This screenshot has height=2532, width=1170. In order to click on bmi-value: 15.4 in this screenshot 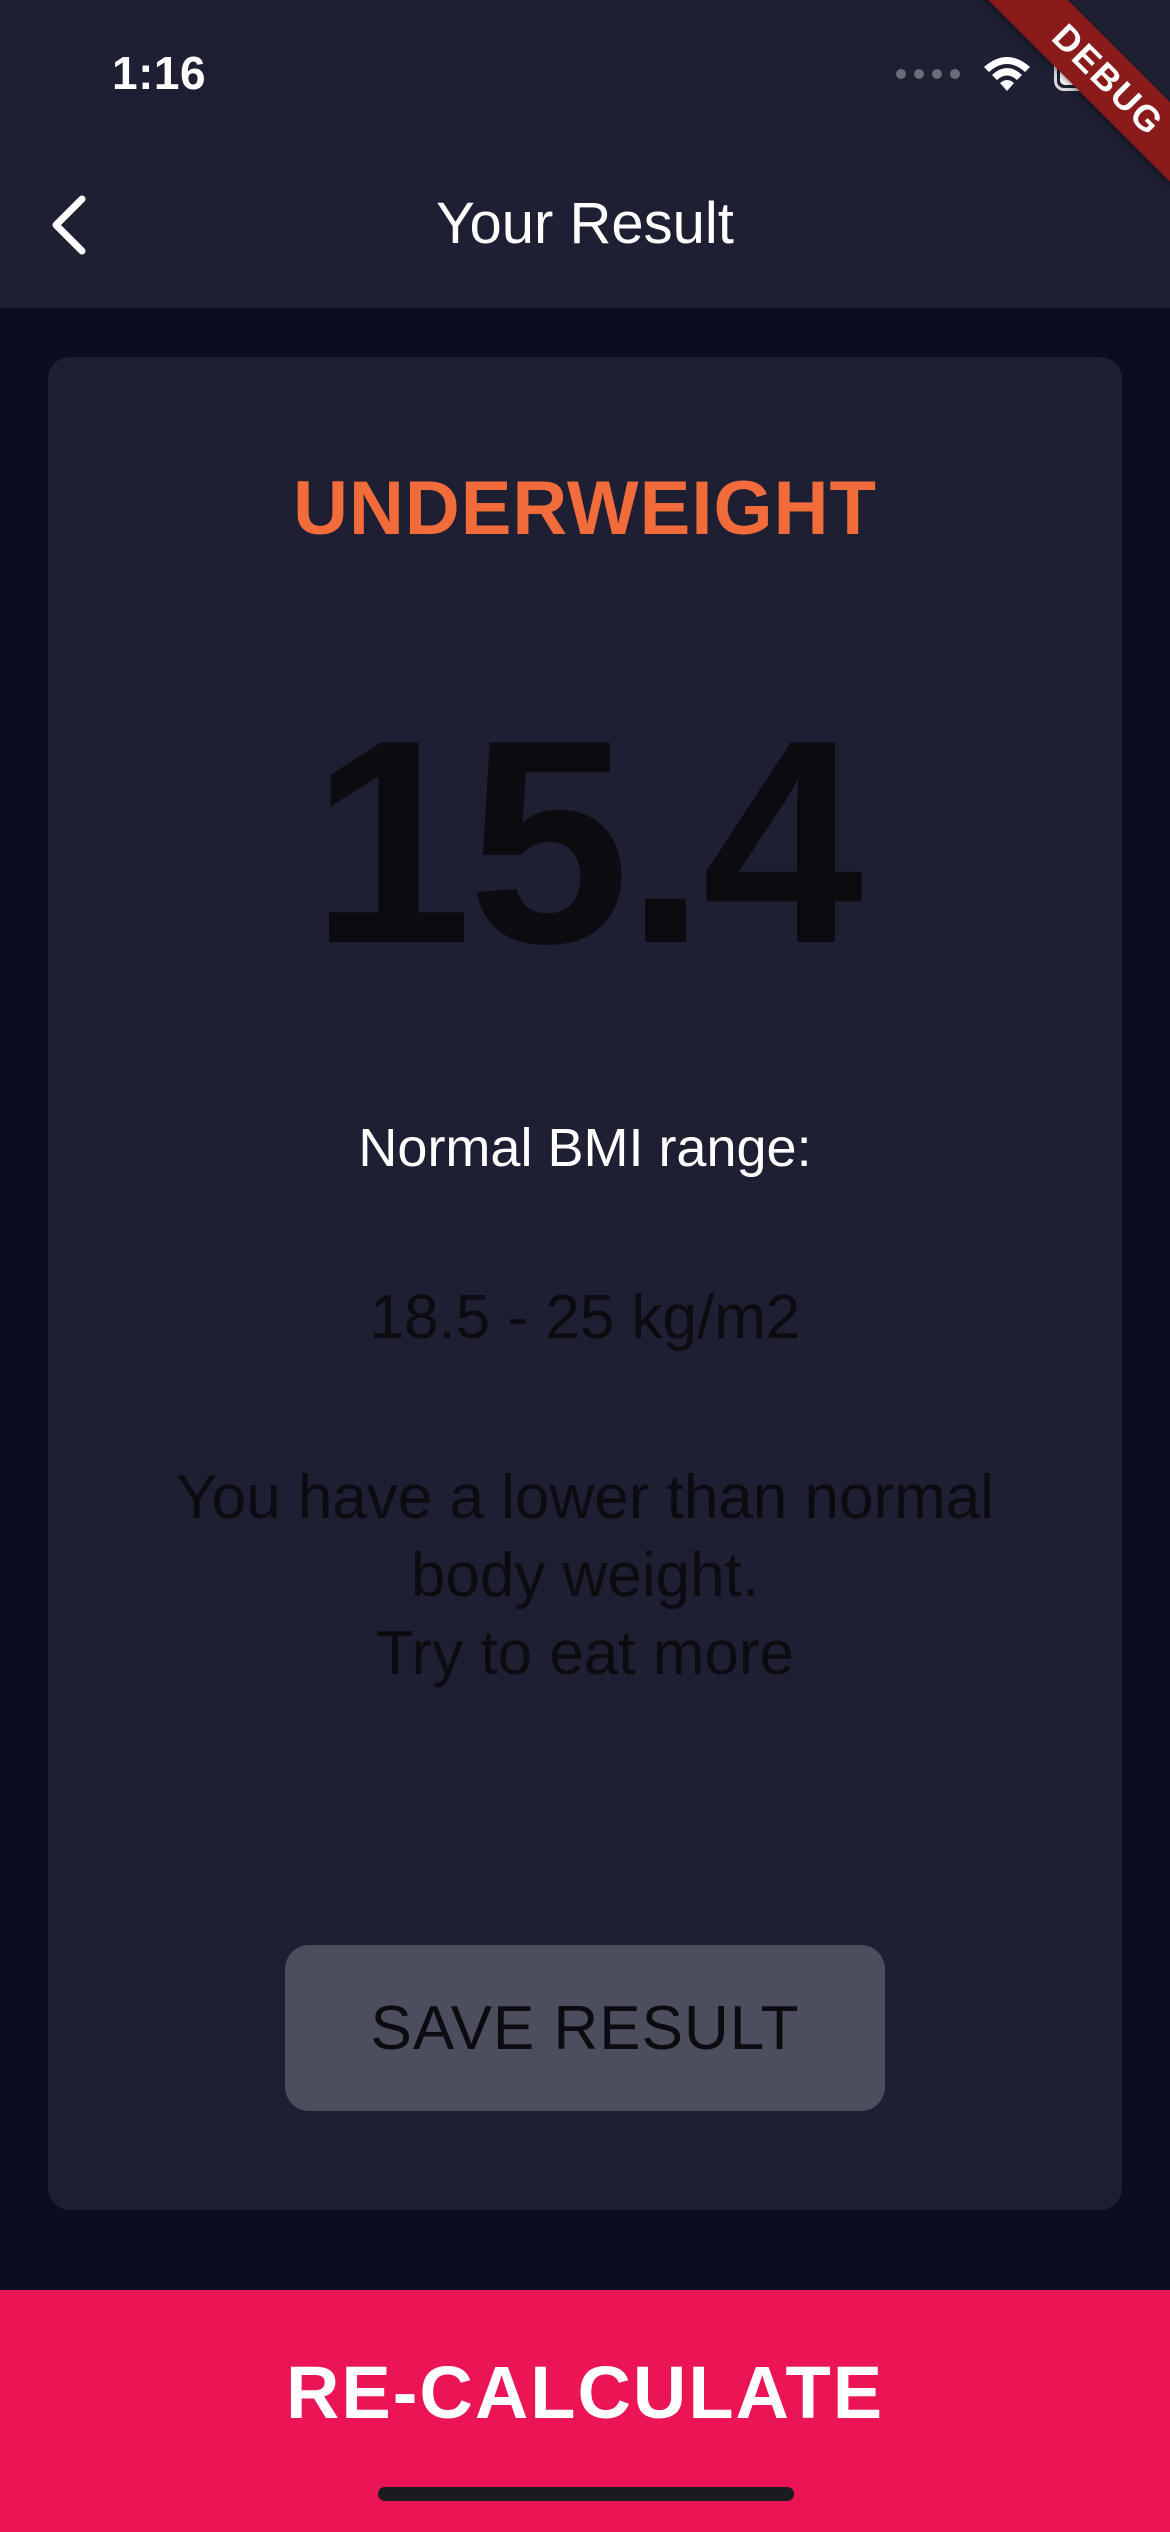, I will do `click(586, 842)`.